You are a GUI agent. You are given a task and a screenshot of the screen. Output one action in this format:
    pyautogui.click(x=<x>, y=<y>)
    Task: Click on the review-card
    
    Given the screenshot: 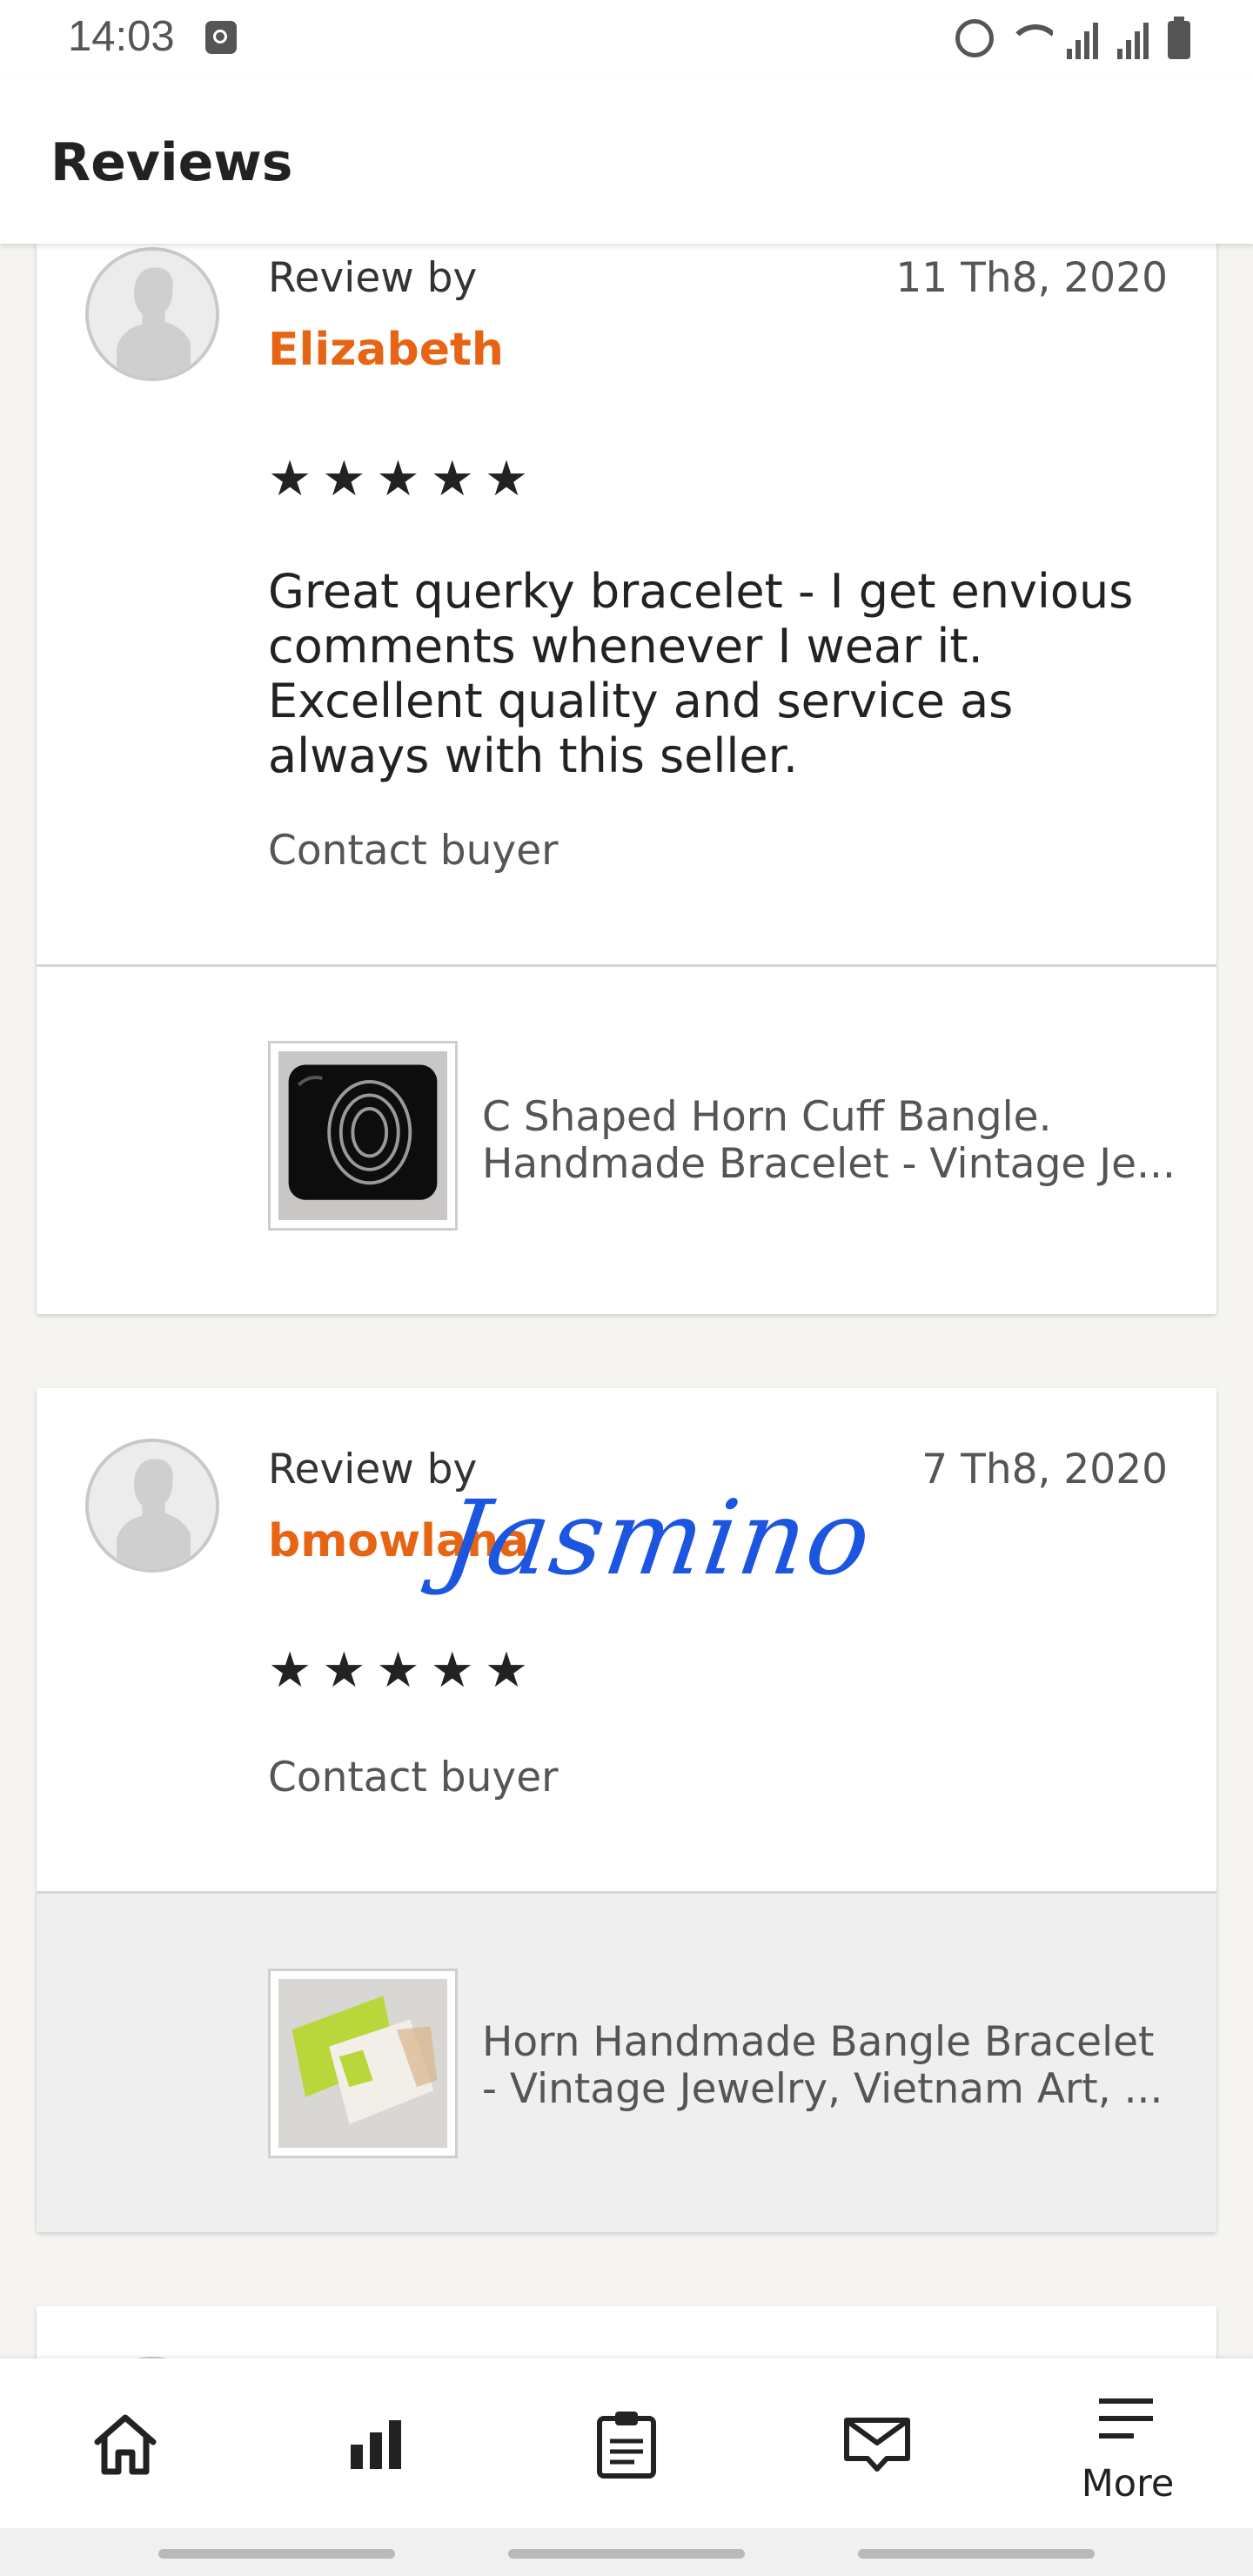 What is the action you would take?
    pyautogui.click(x=626, y=2332)
    